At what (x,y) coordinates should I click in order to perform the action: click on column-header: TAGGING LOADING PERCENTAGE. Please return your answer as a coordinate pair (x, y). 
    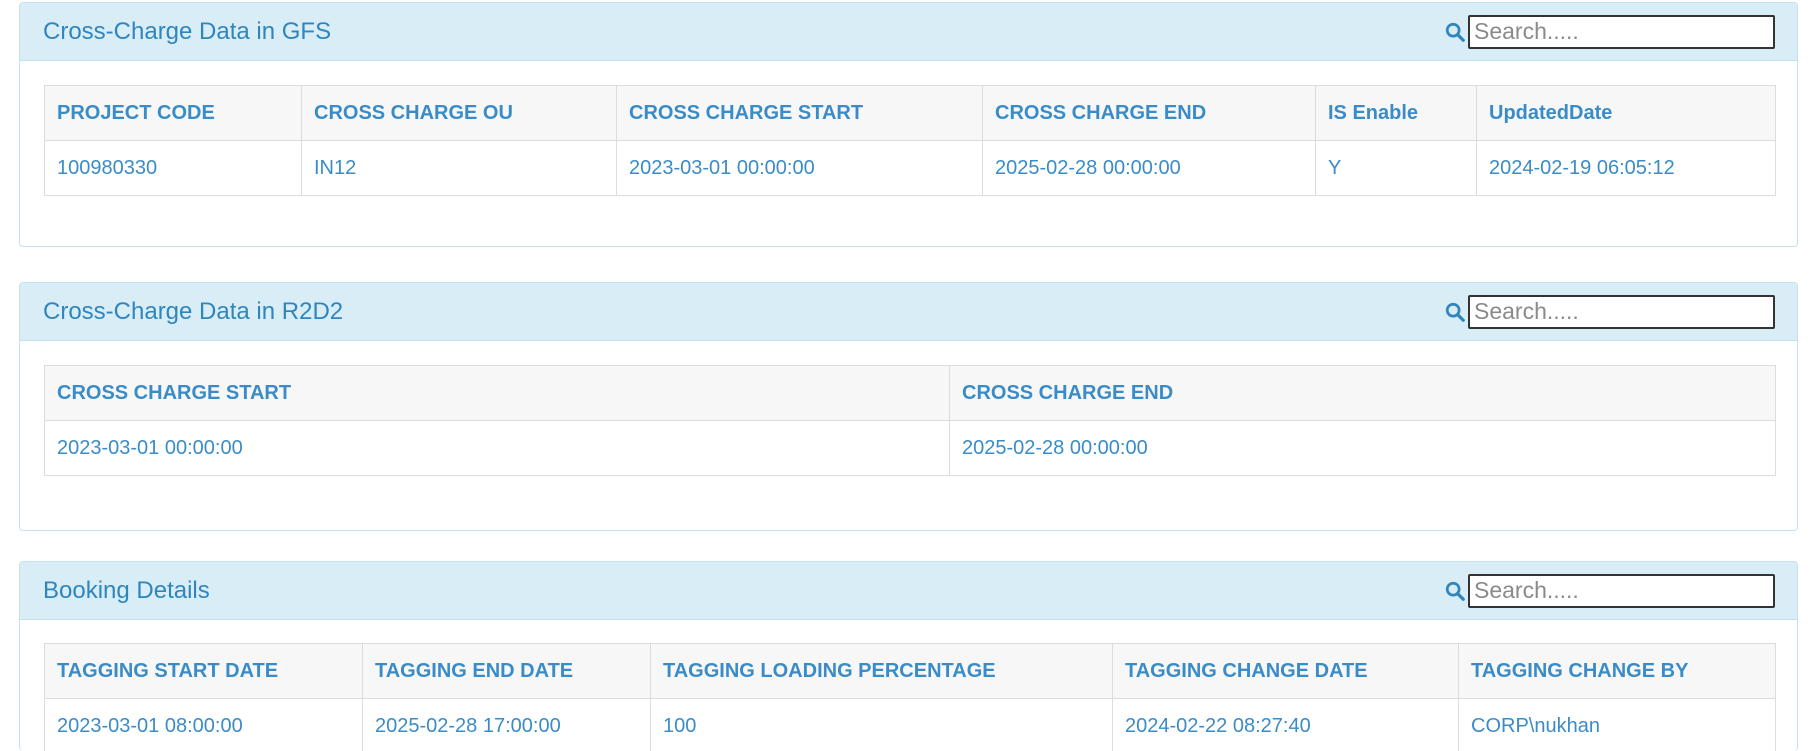
    Looking at the image, I should click on (882, 671).